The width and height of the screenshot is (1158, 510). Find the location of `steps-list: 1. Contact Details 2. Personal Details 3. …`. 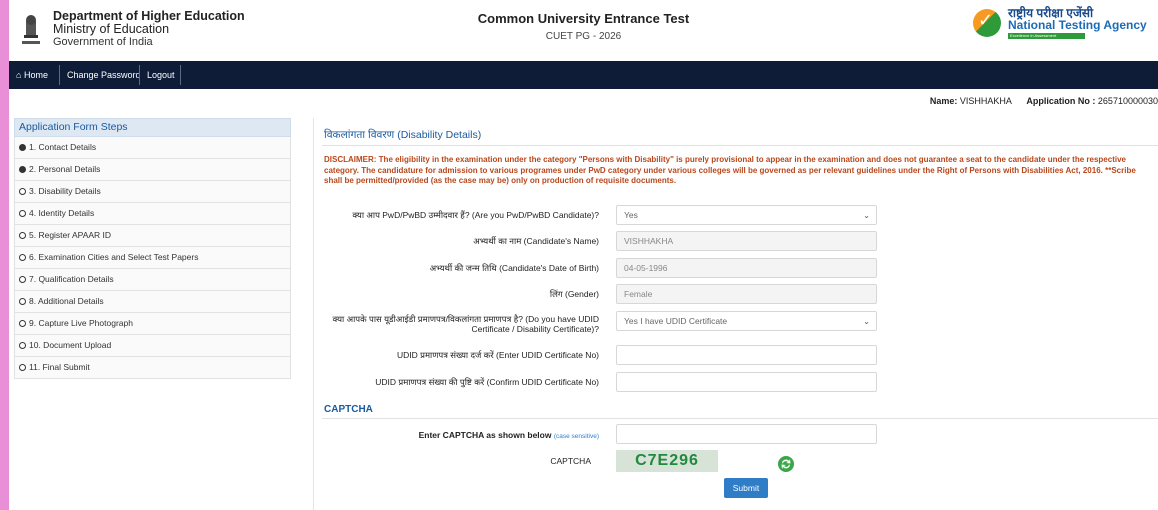

steps-list: 1. Contact Details 2. Personal Details 3. … is located at coordinates (152, 258).